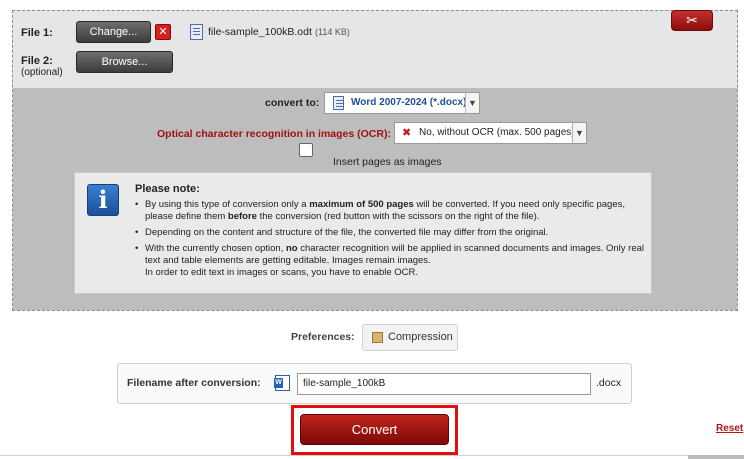  Describe the element at coordinates (338, 103) in the screenshot. I see `document-format-icon` at that location.